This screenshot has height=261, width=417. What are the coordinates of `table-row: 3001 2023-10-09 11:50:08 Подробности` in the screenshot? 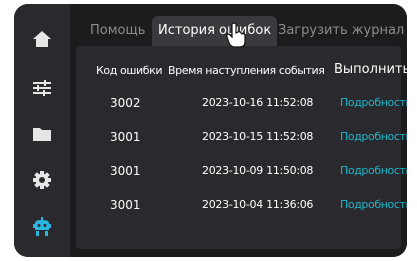 It's located at (241, 171).